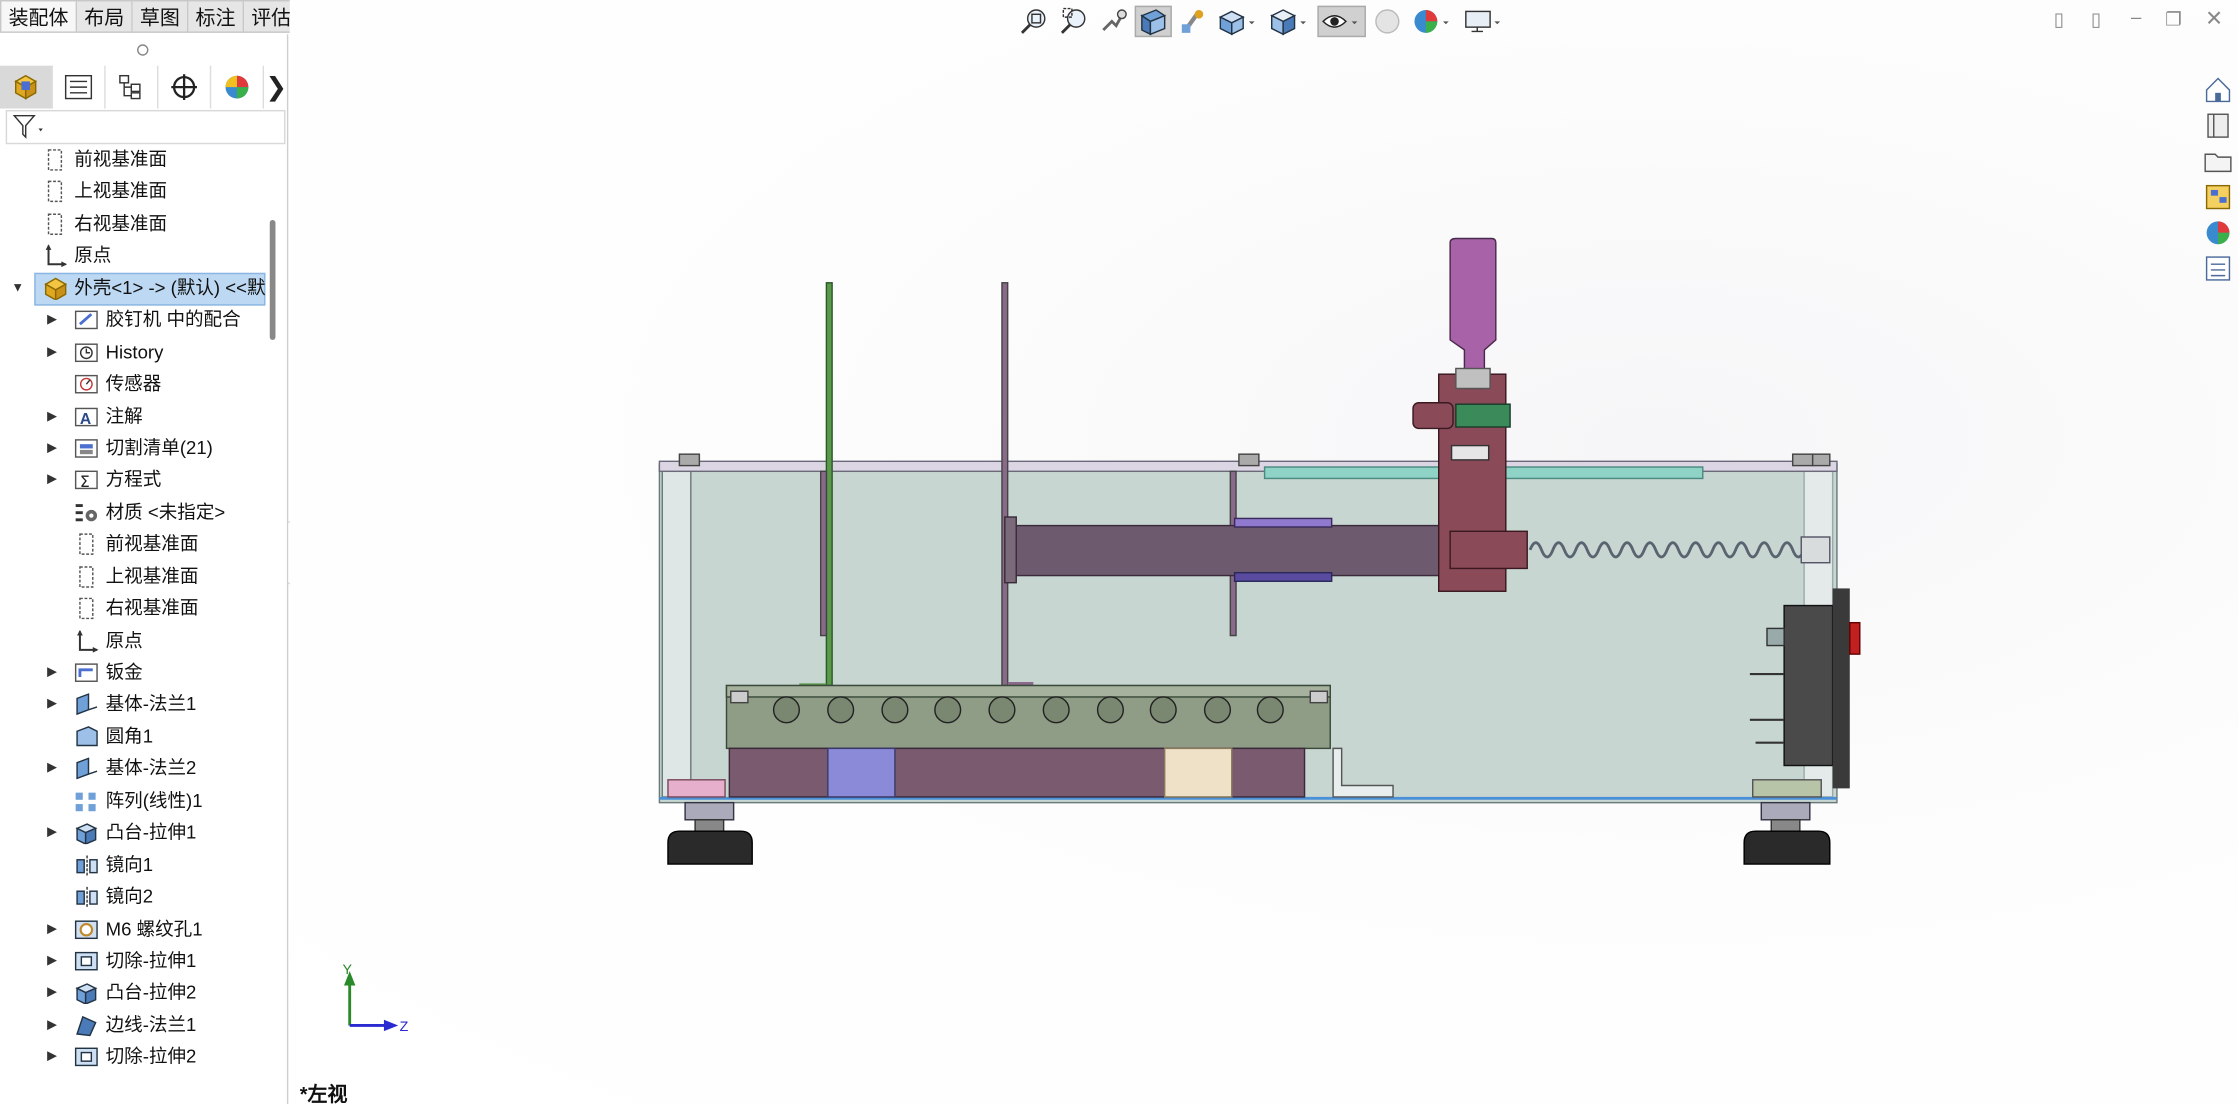 This screenshot has height=1104, width=2238. I want to click on base-flange-icon, so click(86, 768).